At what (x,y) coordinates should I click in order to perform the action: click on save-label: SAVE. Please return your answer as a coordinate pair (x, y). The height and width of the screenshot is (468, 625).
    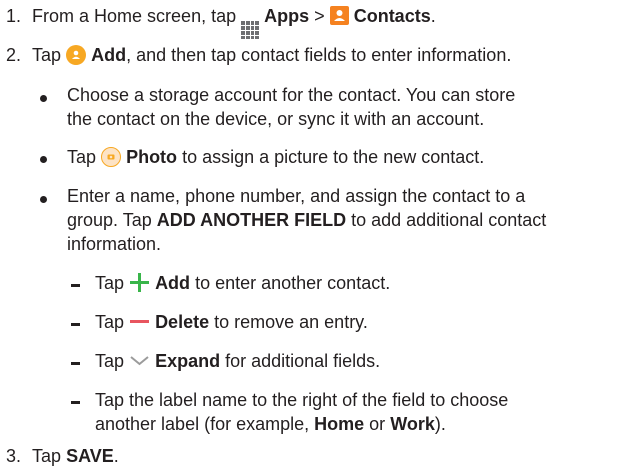
    Looking at the image, I should click on (90, 456).